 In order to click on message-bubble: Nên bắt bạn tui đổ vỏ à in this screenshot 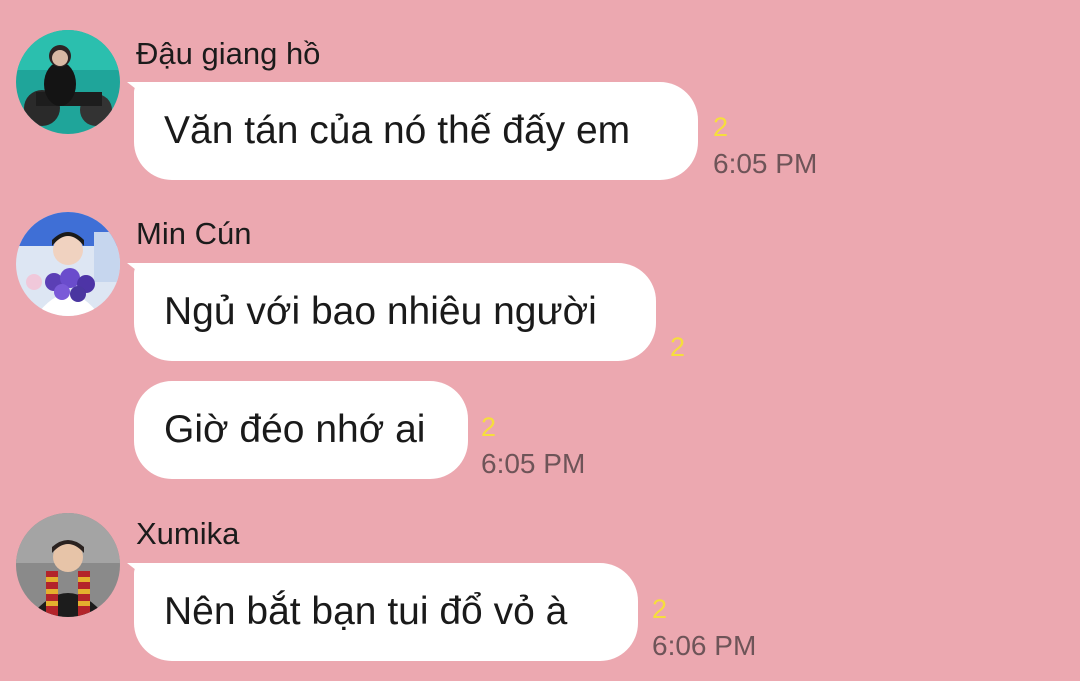, I will do `click(386, 612)`.